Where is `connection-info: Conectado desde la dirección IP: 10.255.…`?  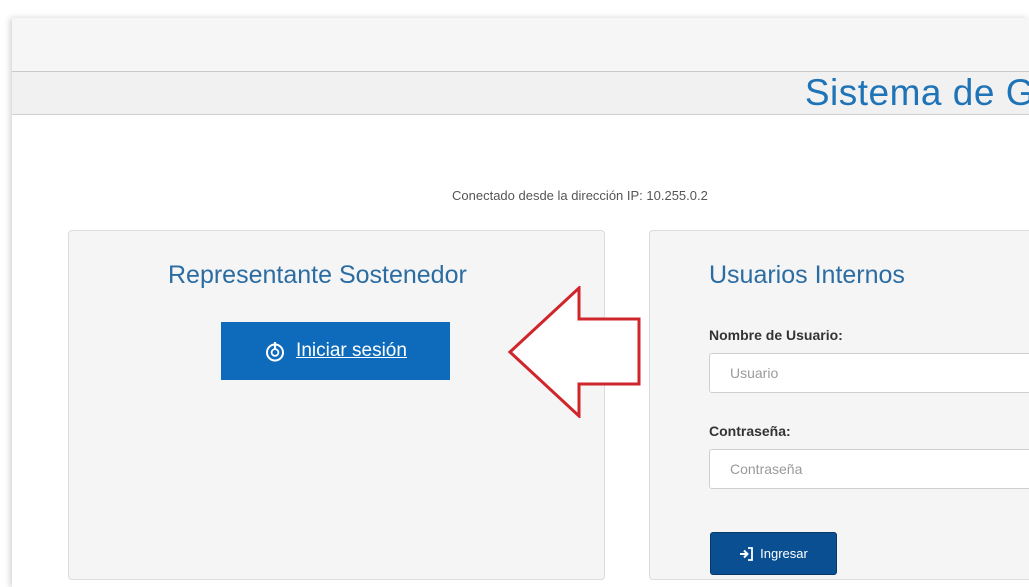
connection-info: Conectado desde la dirección IP: 10.255.… is located at coordinates (580, 195).